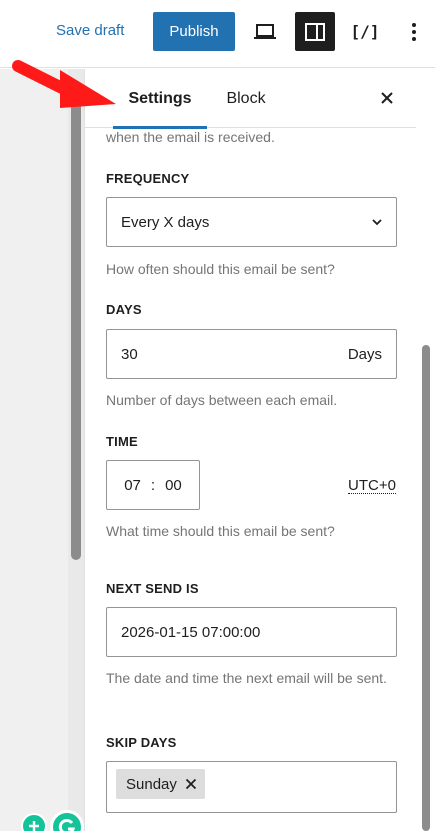 The image size is (435, 831). What do you see at coordinates (220, 531) in the screenshot?
I see `time-help: What time should this email be sent?` at bounding box center [220, 531].